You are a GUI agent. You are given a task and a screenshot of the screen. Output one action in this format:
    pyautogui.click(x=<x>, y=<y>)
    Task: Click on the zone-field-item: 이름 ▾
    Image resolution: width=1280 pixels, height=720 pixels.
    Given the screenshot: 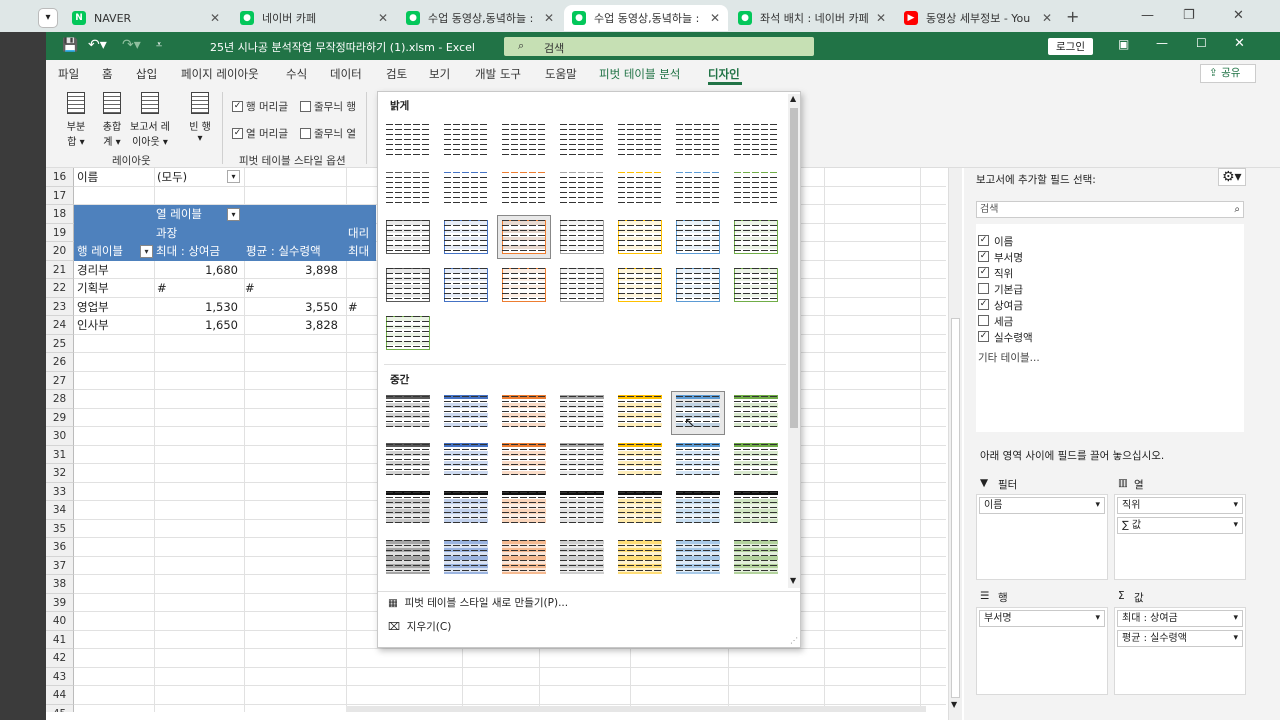 What is the action you would take?
    pyautogui.click(x=1042, y=505)
    